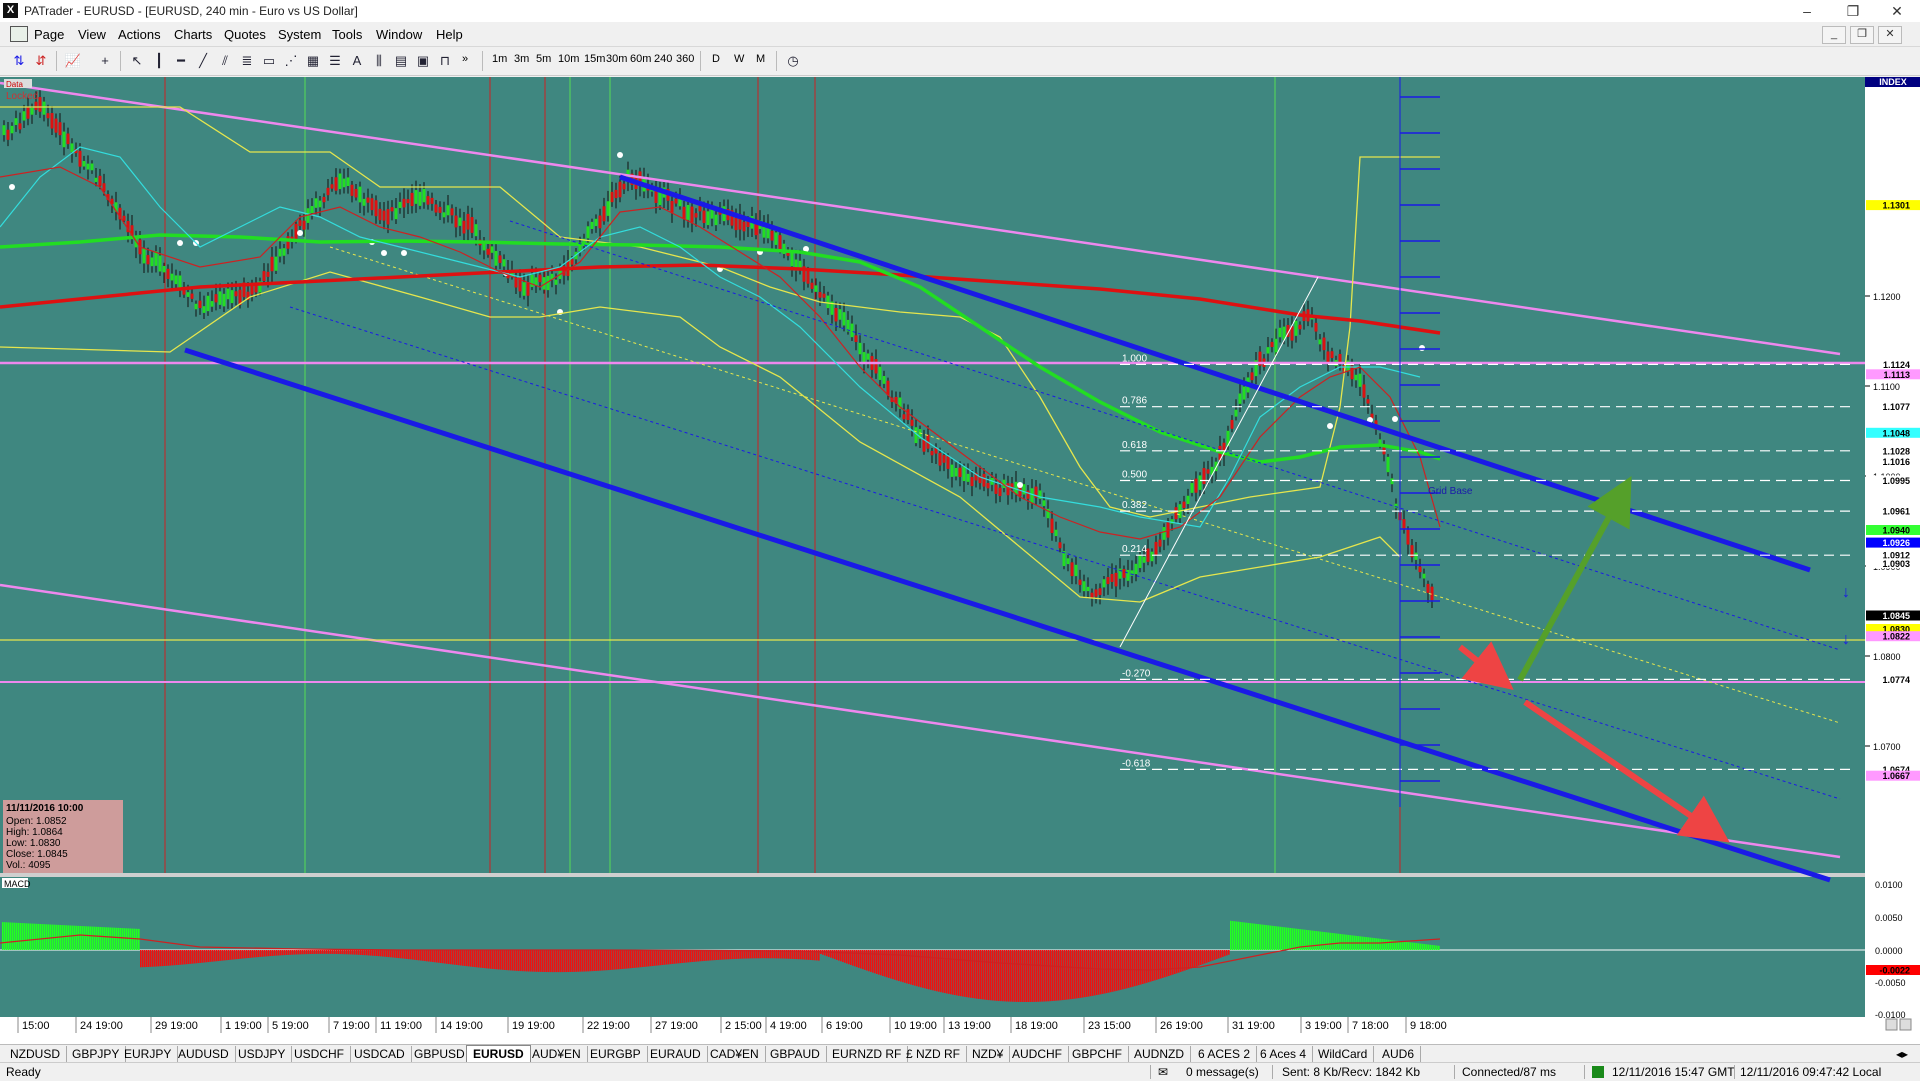  What do you see at coordinates (735, 1054) in the screenshot?
I see `tab-cad-yen: CAD¥EN` at bounding box center [735, 1054].